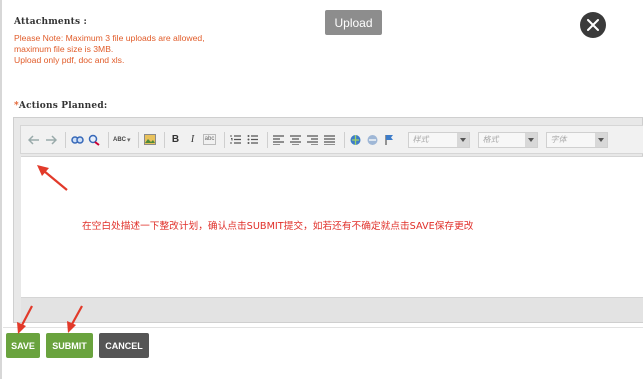 The width and height of the screenshot is (643, 379). Describe the element at coordinates (193, 139) in the screenshot. I see `italic-icon: I` at that location.